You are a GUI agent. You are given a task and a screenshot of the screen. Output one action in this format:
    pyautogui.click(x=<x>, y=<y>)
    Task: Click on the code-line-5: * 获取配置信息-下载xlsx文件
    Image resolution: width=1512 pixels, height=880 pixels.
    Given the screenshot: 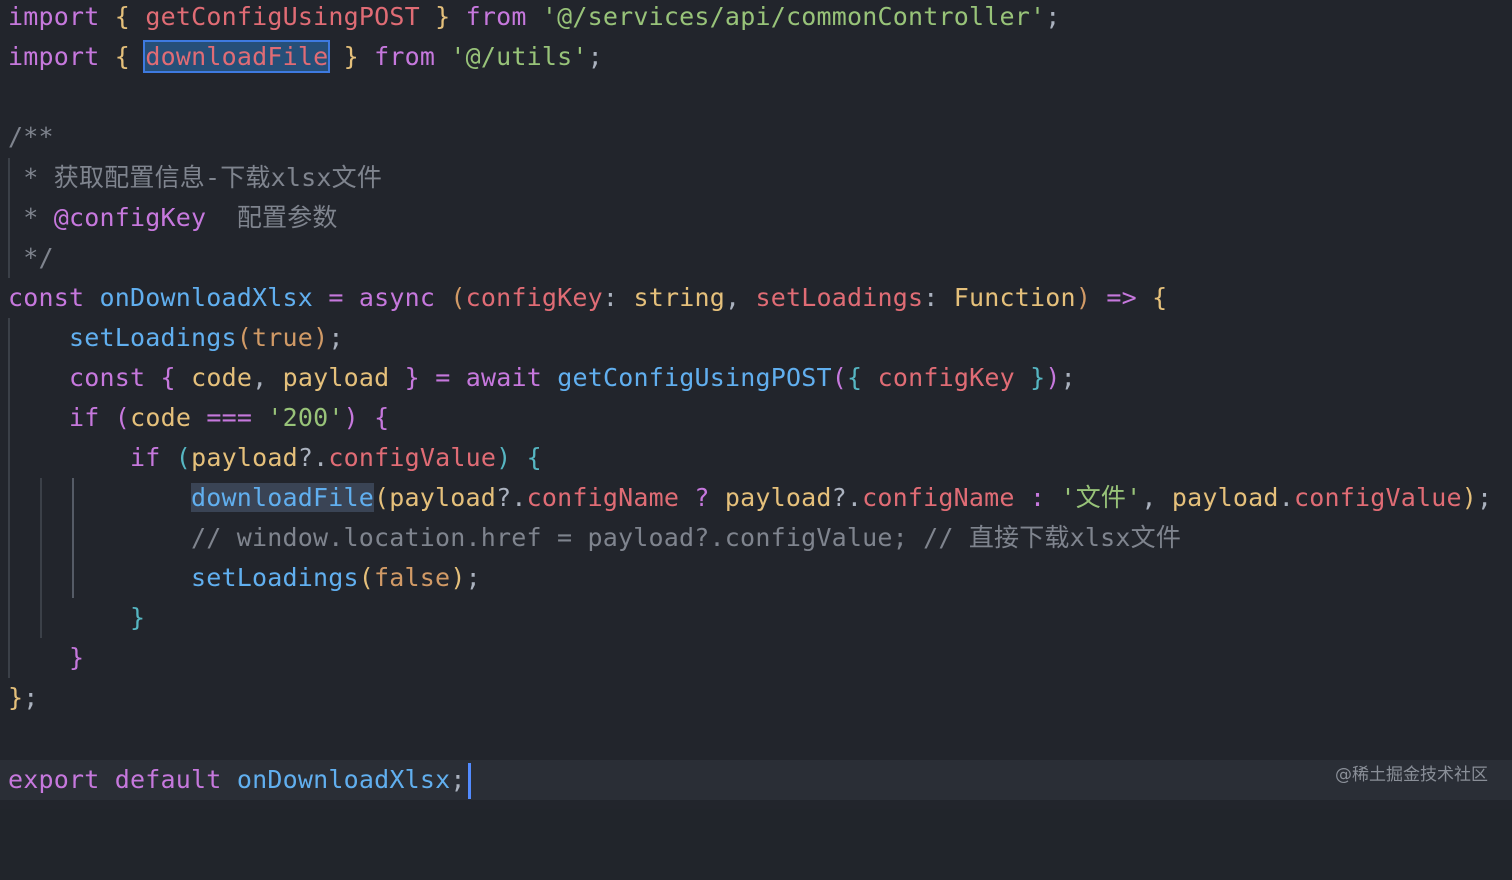 What is the action you would take?
    pyautogui.click(x=756, y=178)
    